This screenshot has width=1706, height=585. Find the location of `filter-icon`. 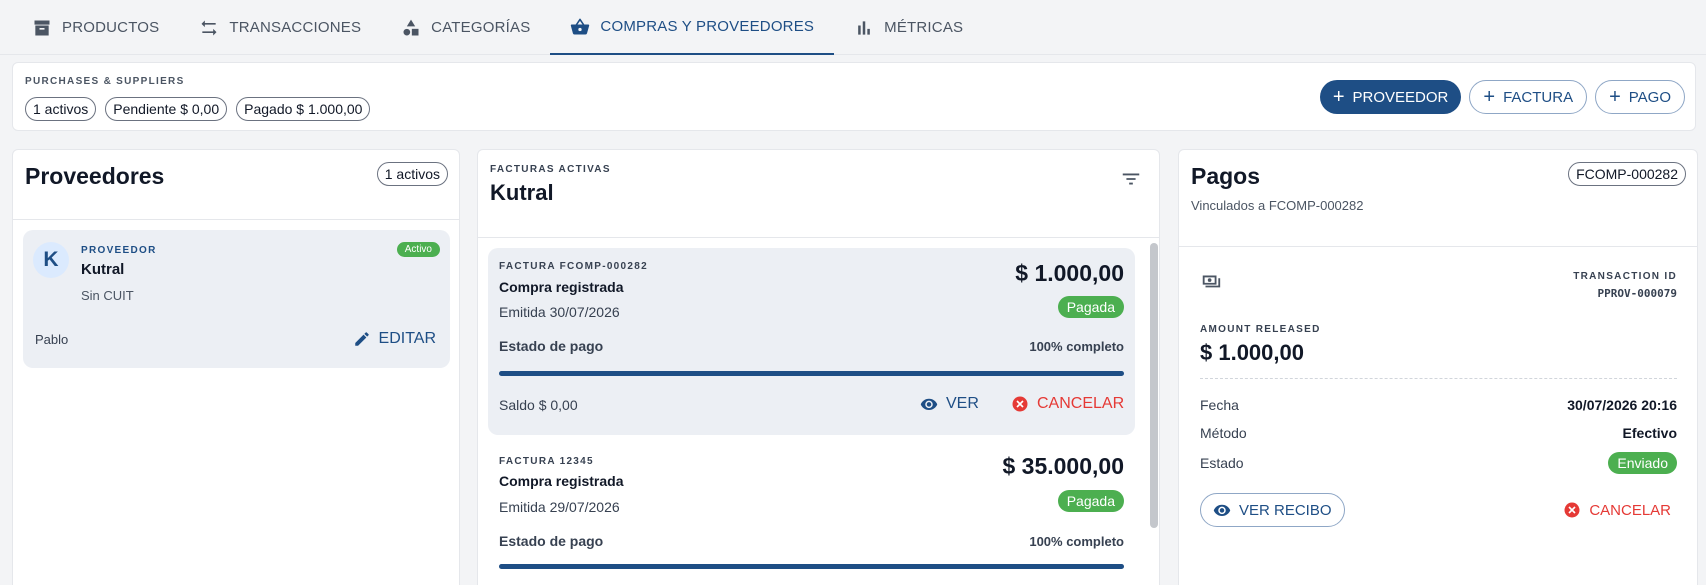

filter-icon is located at coordinates (1131, 179).